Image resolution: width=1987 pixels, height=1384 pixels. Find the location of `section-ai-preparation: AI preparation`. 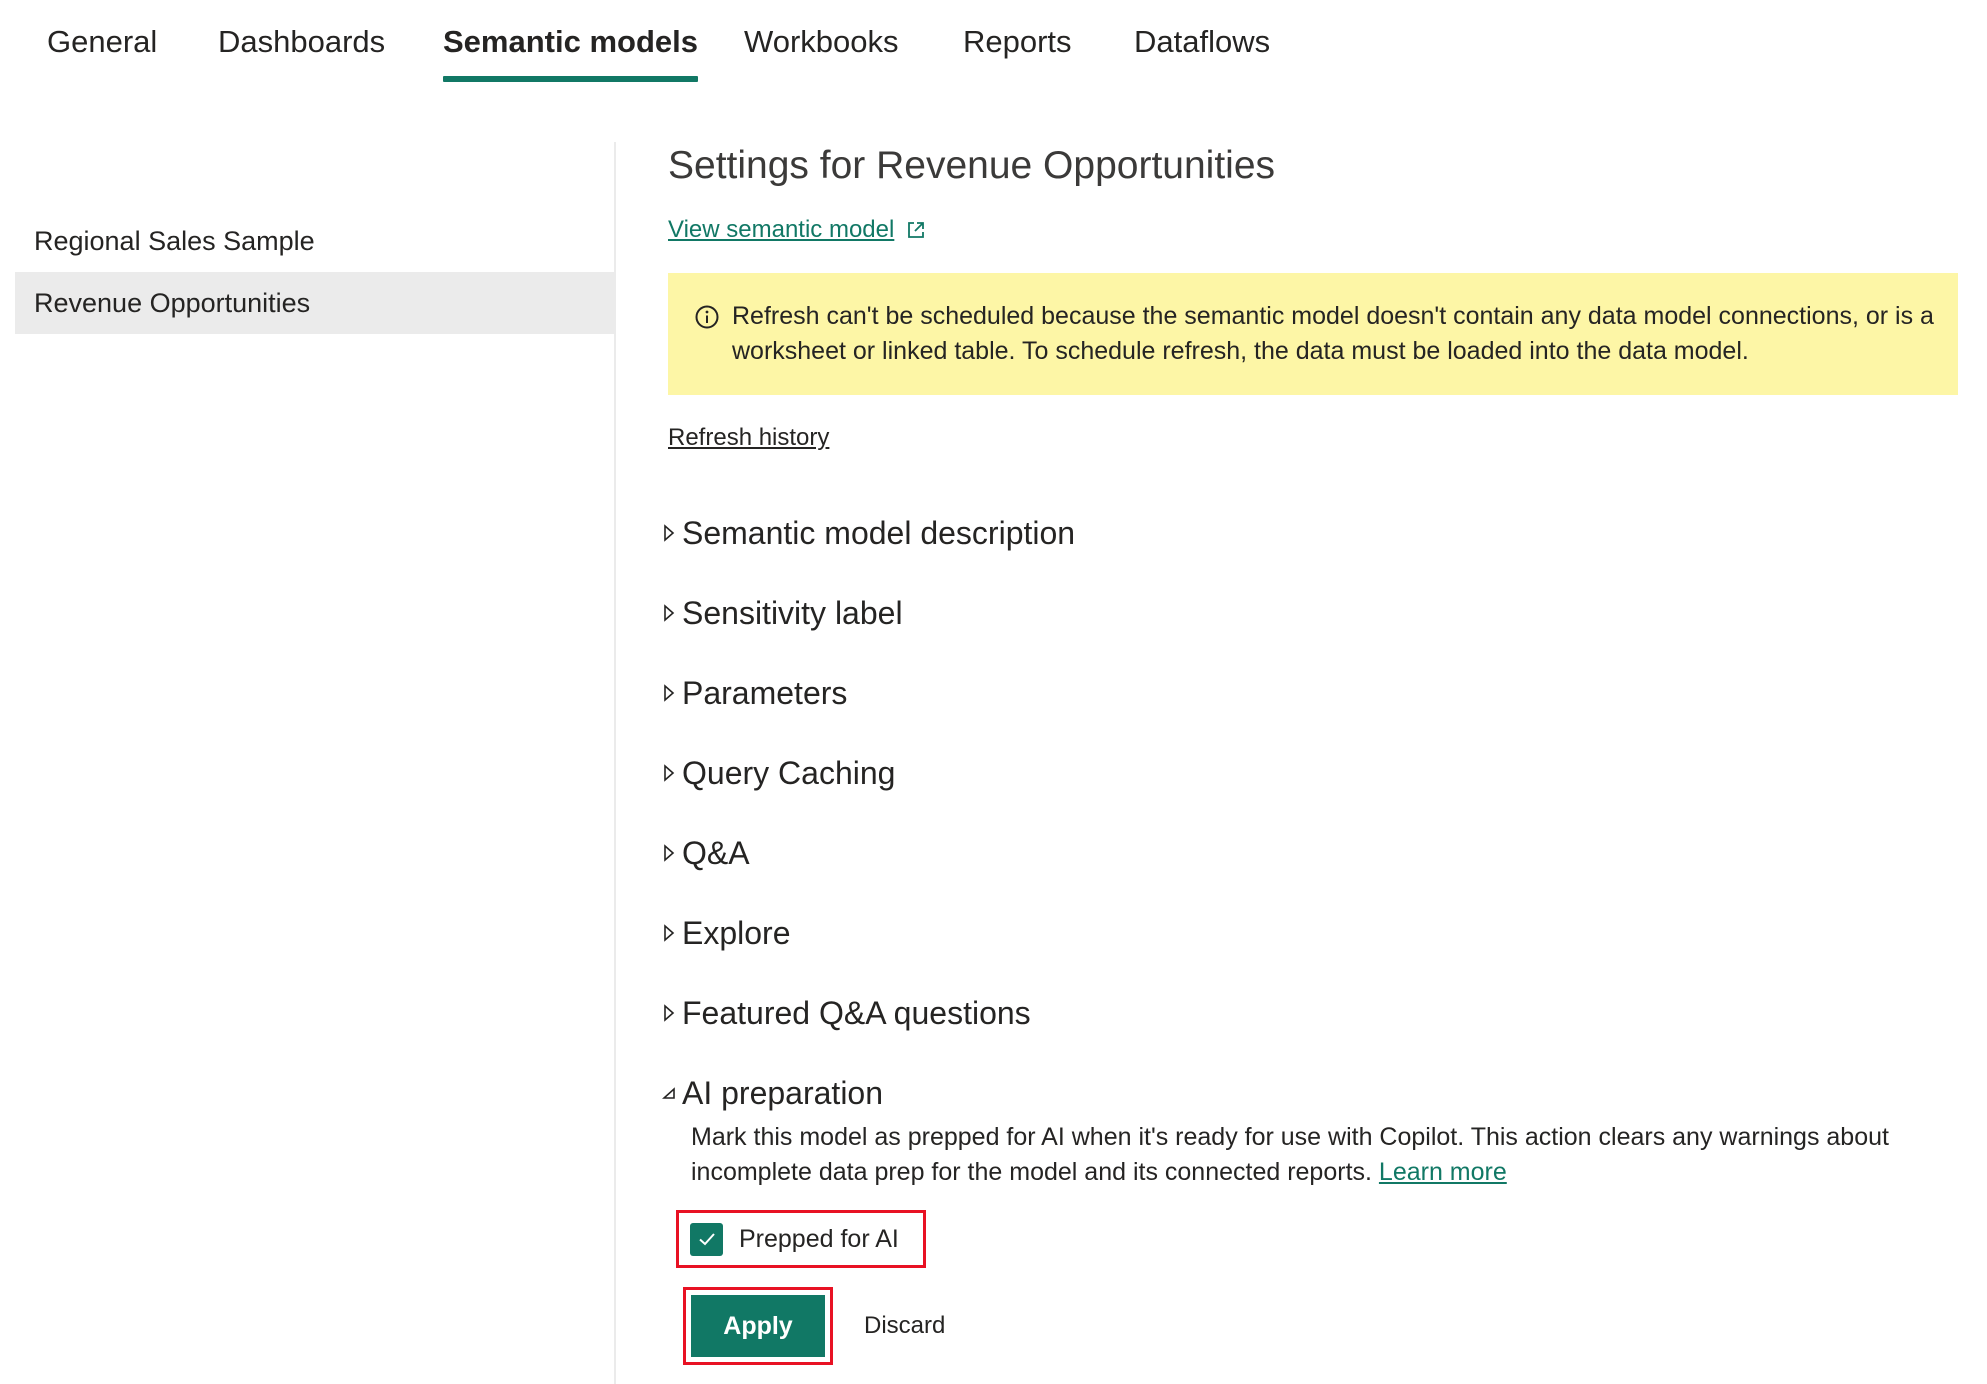

section-ai-preparation: AI preparation is located at coordinates (772, 1093).